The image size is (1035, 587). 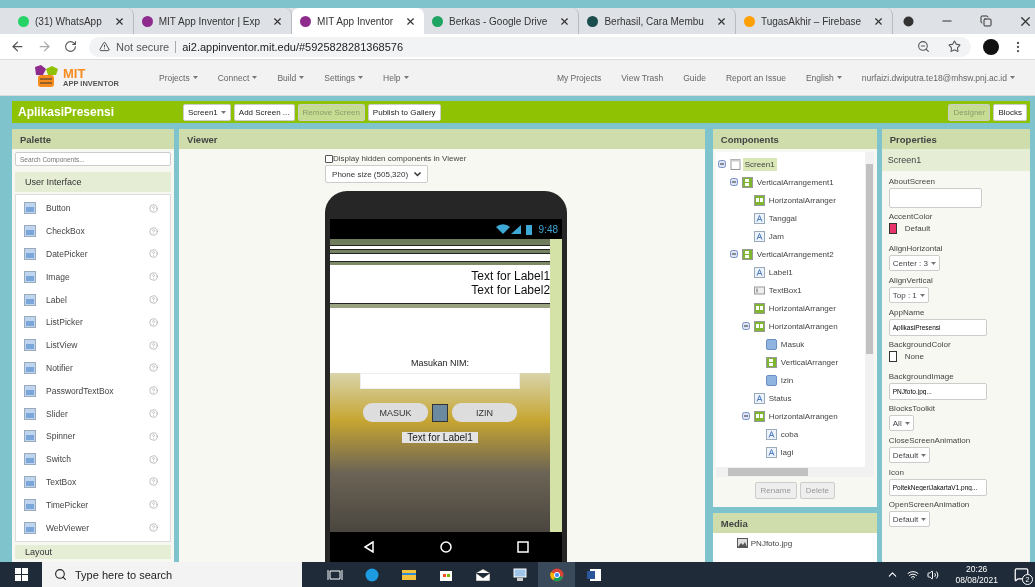 What do you see at coordinates (172, 574) in the screenshot?
I see `taskbar-search: Type here to search` at bounding box center [172, 574].